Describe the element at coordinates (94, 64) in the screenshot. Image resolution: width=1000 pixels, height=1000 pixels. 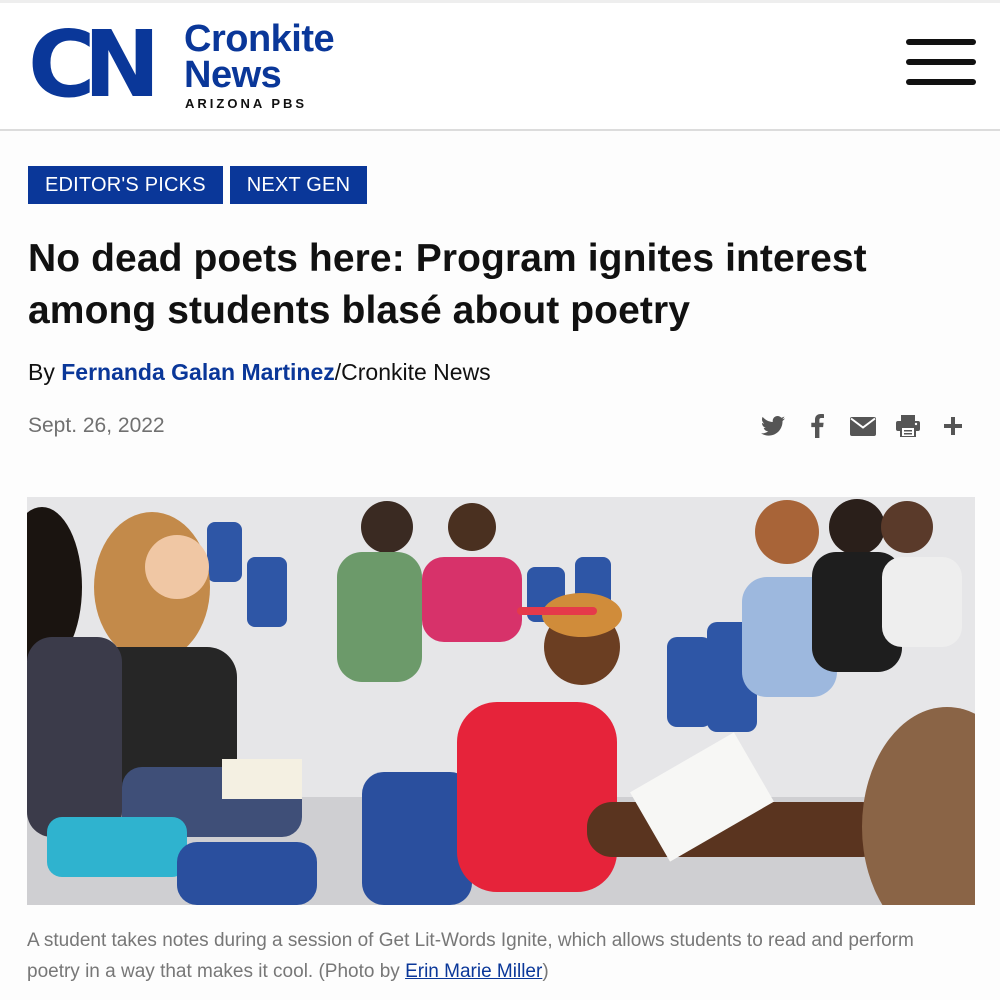
I see `logo-mark: CN` at that location.